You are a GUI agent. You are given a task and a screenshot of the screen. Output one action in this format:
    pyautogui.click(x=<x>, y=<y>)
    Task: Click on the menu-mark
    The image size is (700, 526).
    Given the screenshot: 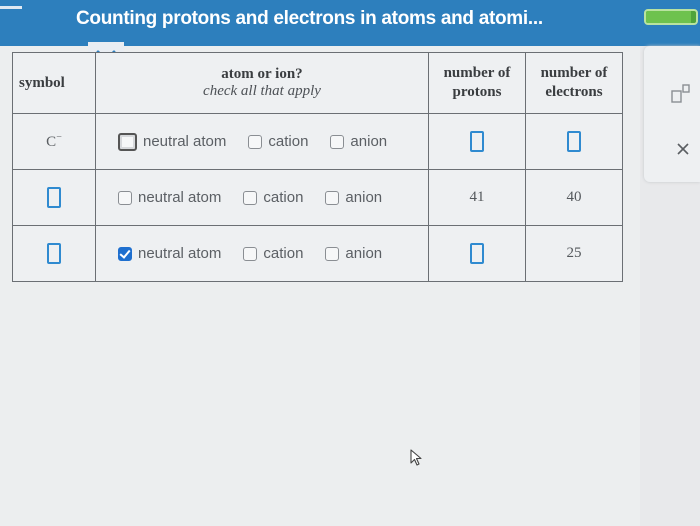 What is the action you would take?
    pyautogui.click(x=11, y=7)
    